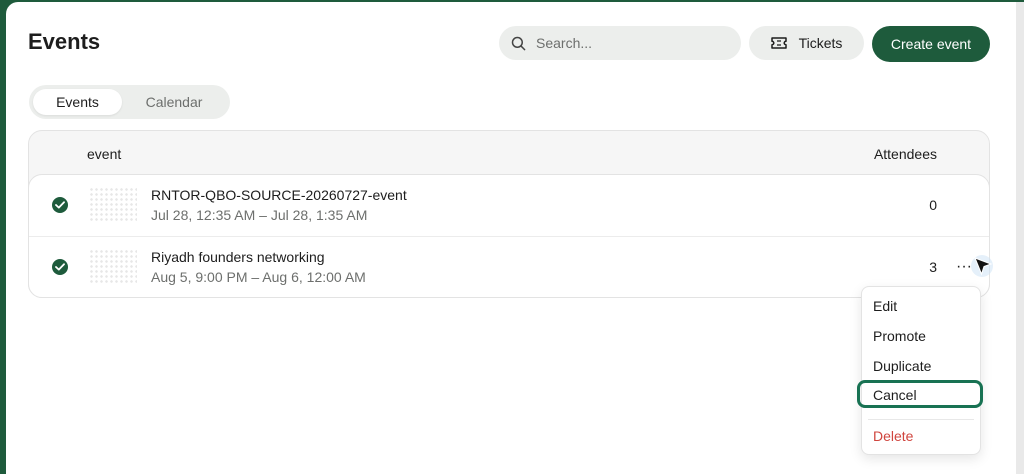 This screenshot has height=474, width=1024. What do you see at coordinates (921, 306) in the screenshot?
I see `menu-item-edit: Edit` at bounding box center [921, 306].